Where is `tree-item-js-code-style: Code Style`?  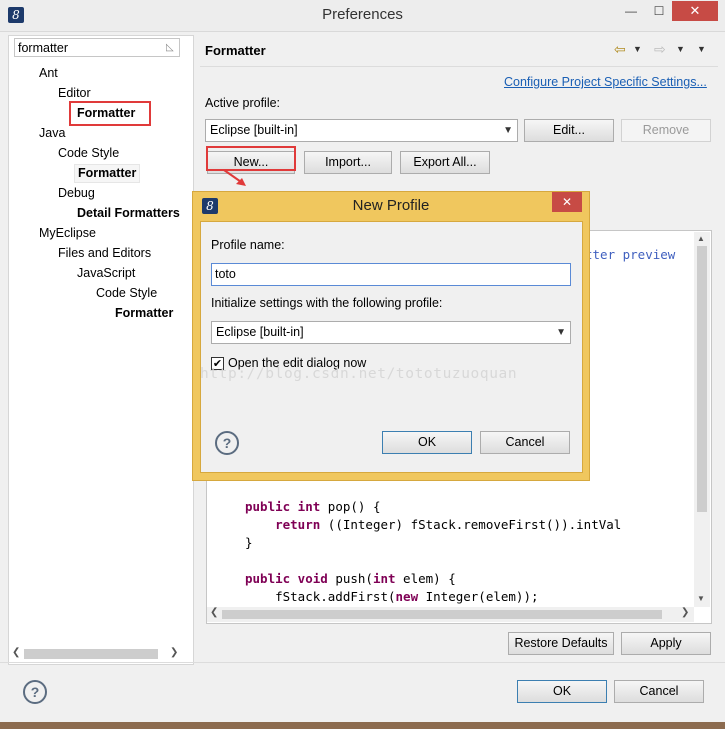
tree-item-js-code-style: Code Style is located at coordinates (126, 293).